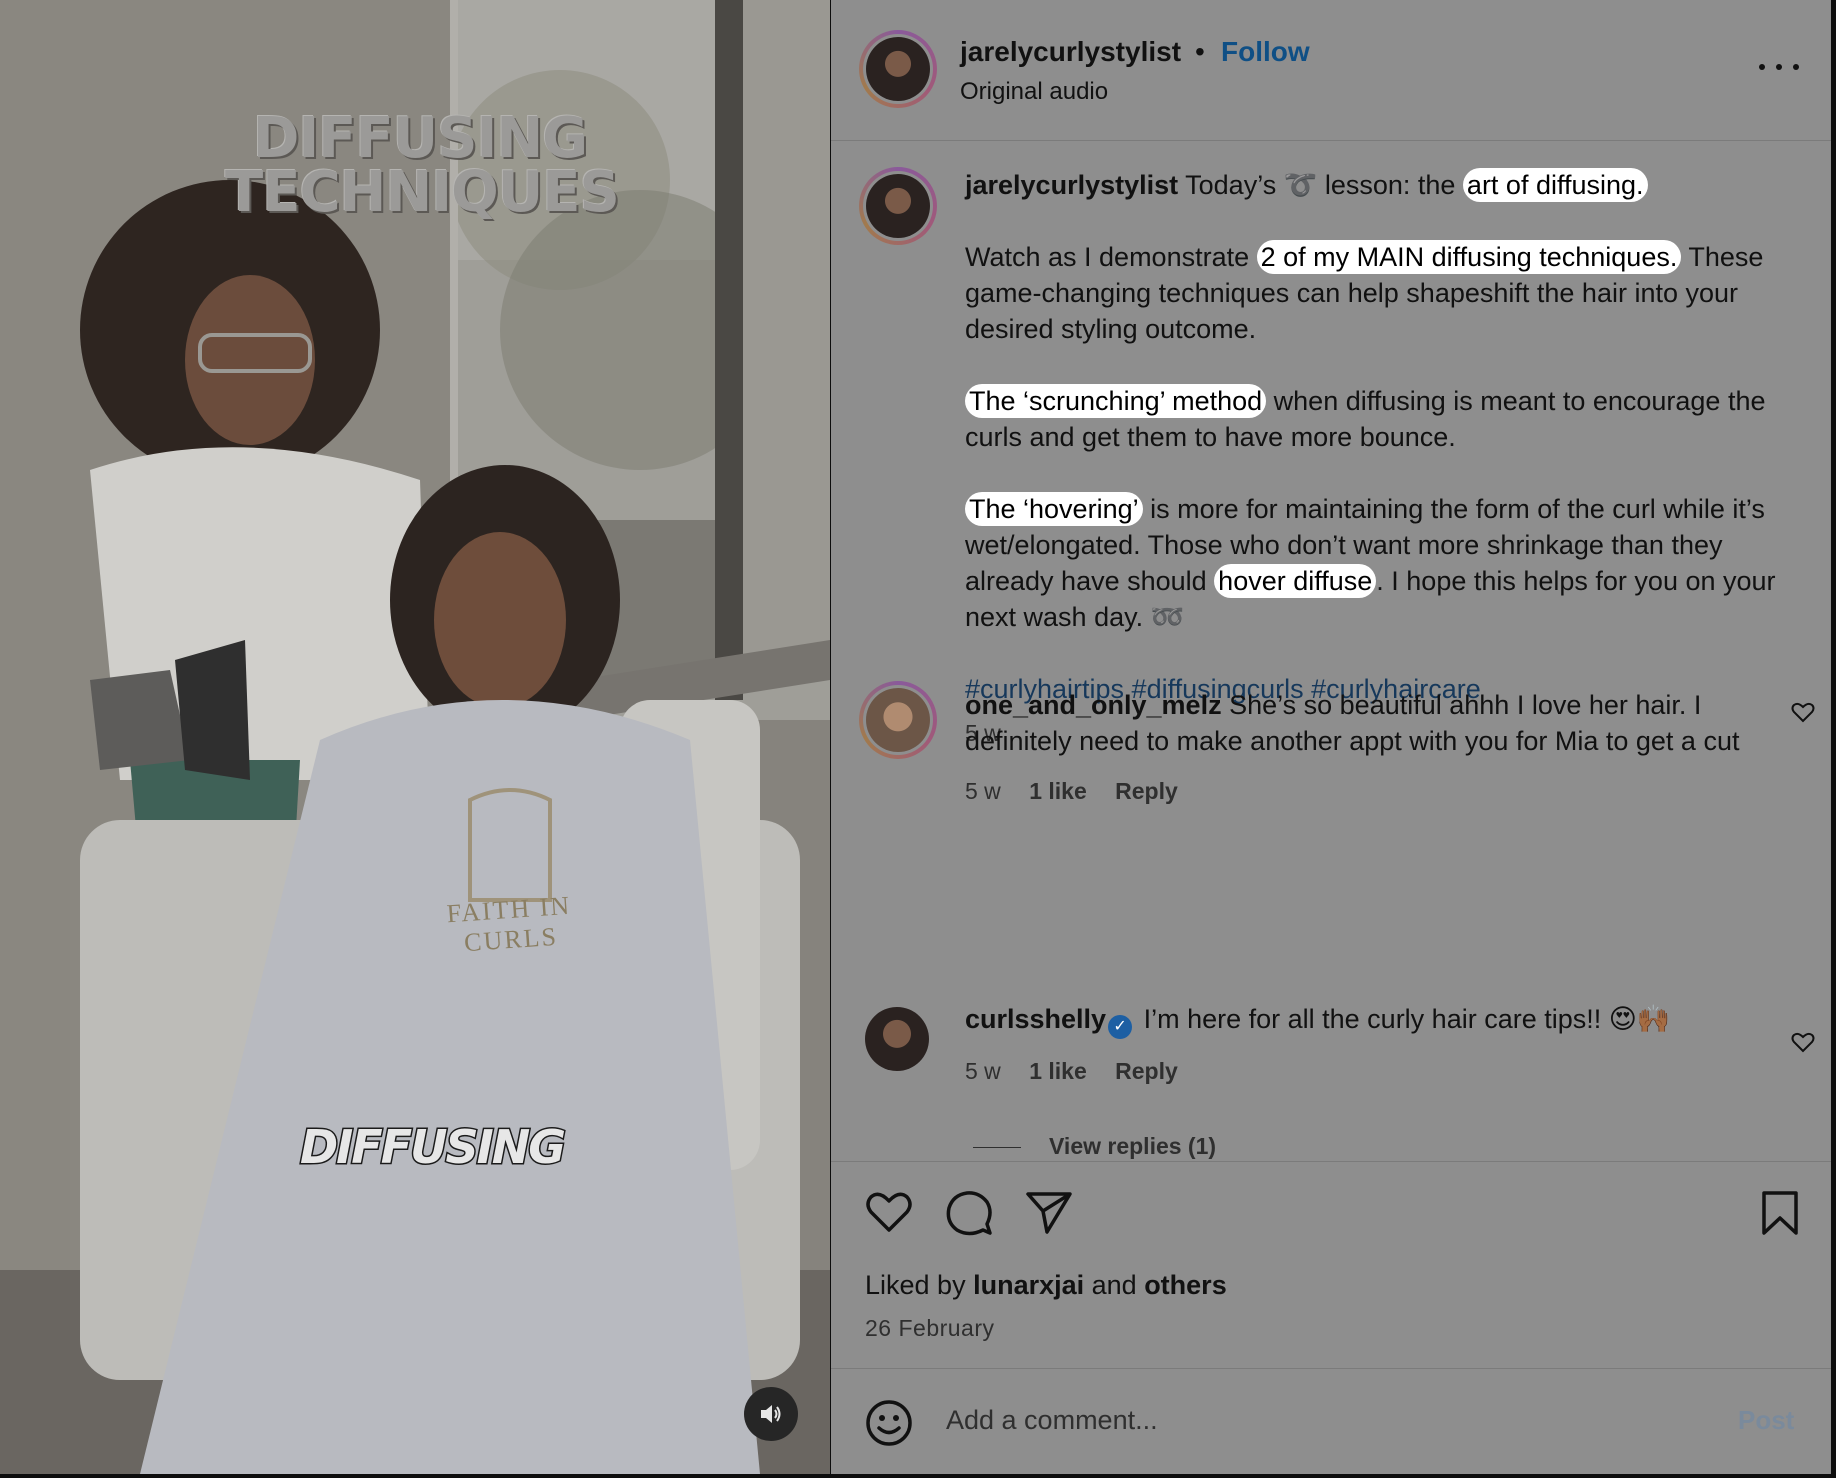 Image resolution: width=1836 pixels, height=1478 pixels. I want to click on caption-text: Watch as I demonstrate, so click(1111, 257).